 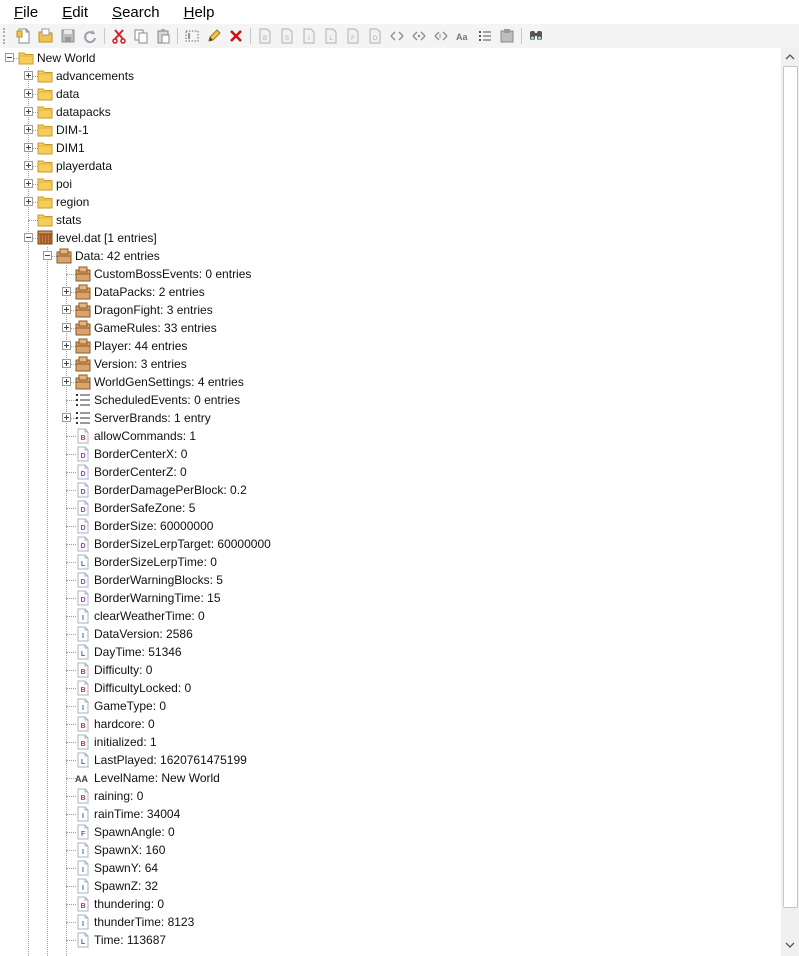 What do you see at coordinates (390, 328) in the screenshot?
I see `tree-node: GameRules: 33 entries` at bounding box center [390, 328].